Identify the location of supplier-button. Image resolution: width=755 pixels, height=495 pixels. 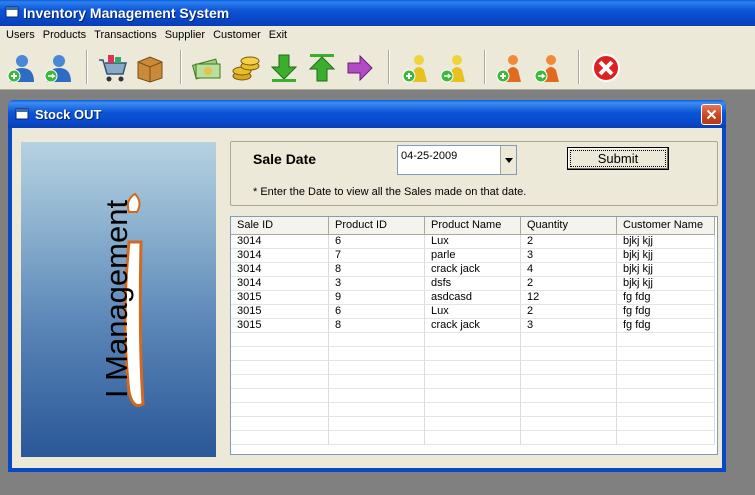
(548, 68).